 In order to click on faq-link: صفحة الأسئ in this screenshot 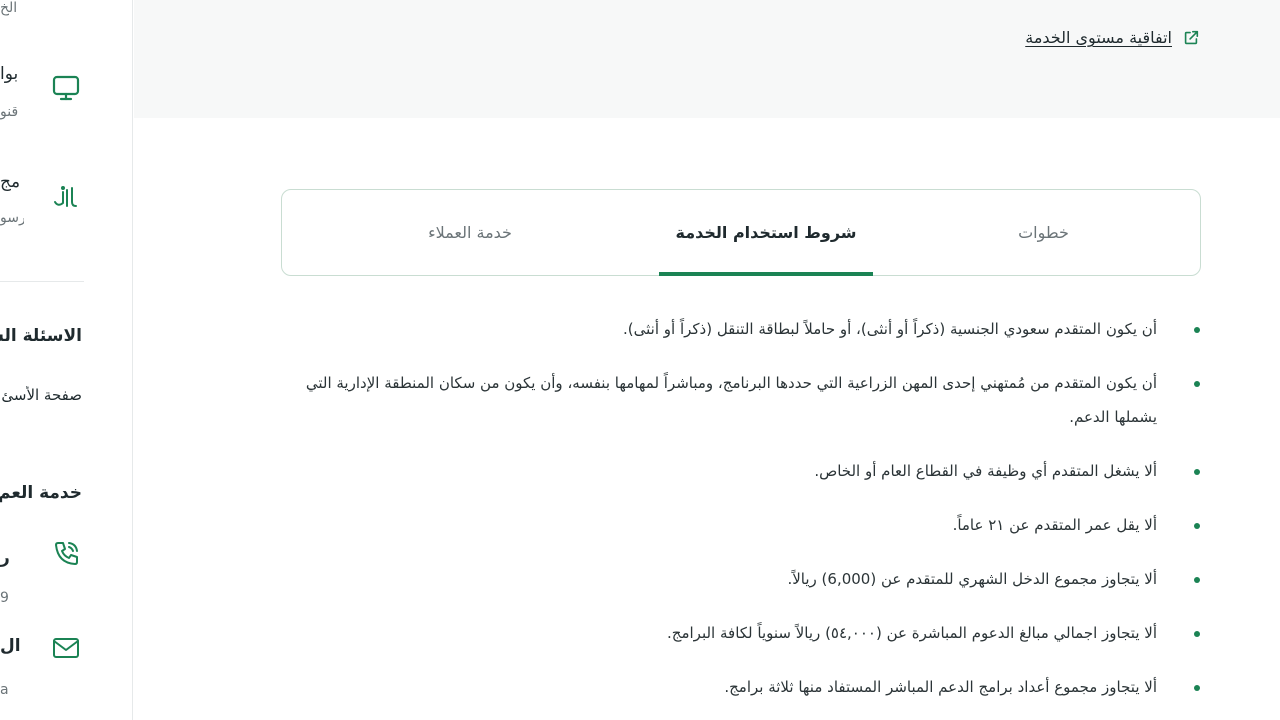, I will do `click(41, 395)`.